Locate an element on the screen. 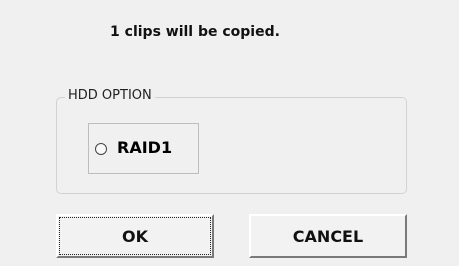 The image size is (459, 266). ok-button: OK is located at coordinates (135, 236).